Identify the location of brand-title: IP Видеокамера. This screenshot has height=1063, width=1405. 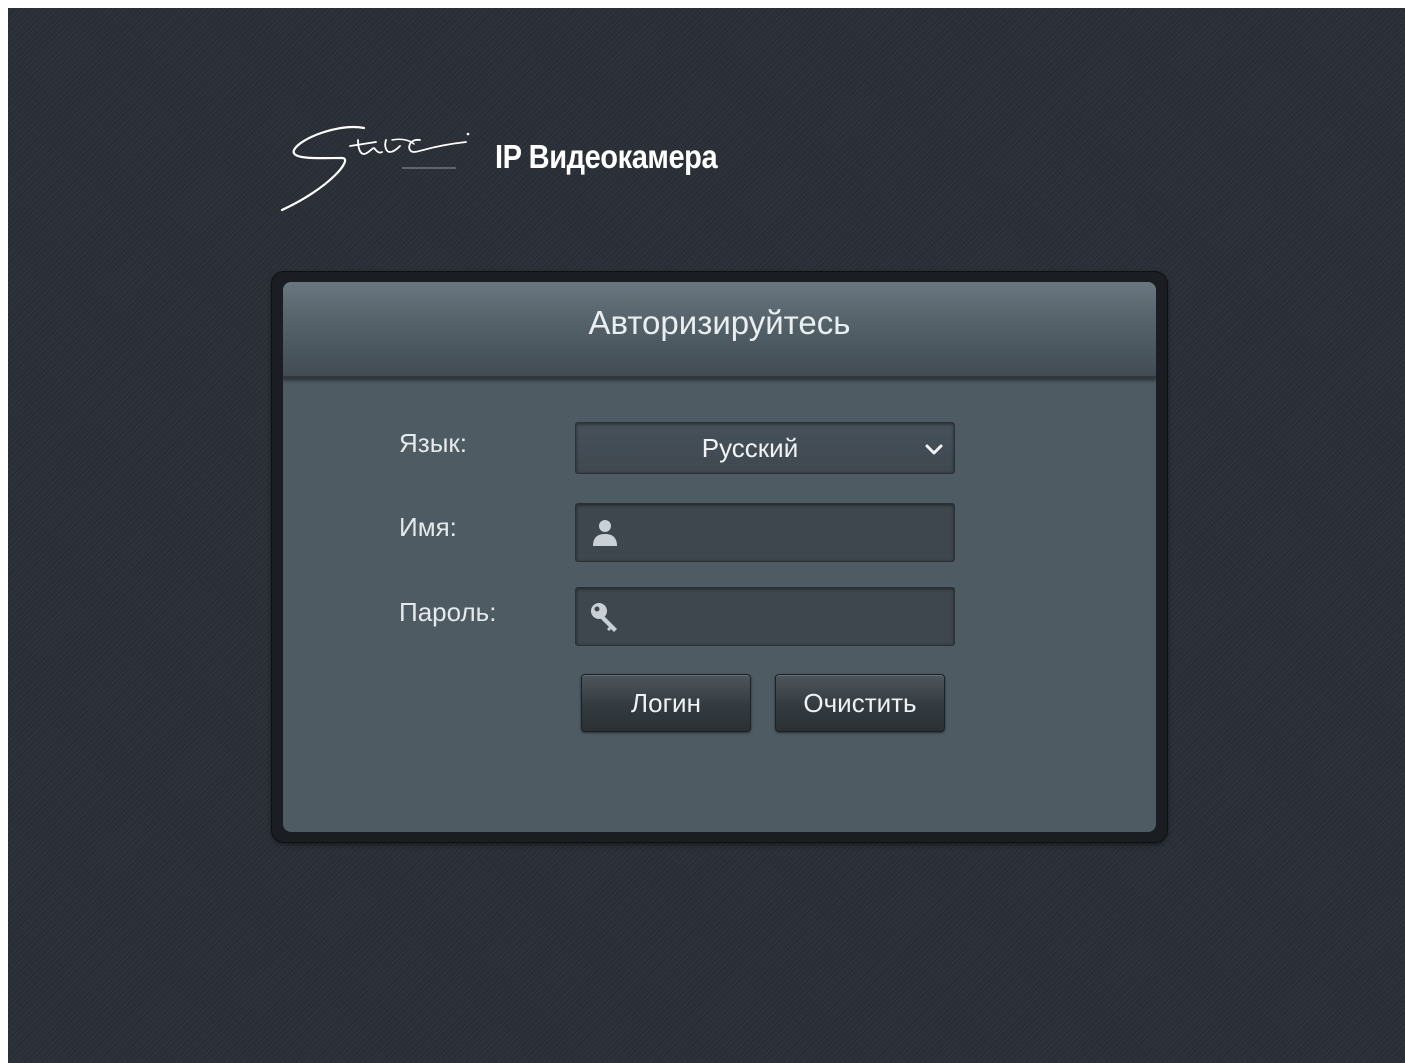
(606, 156).